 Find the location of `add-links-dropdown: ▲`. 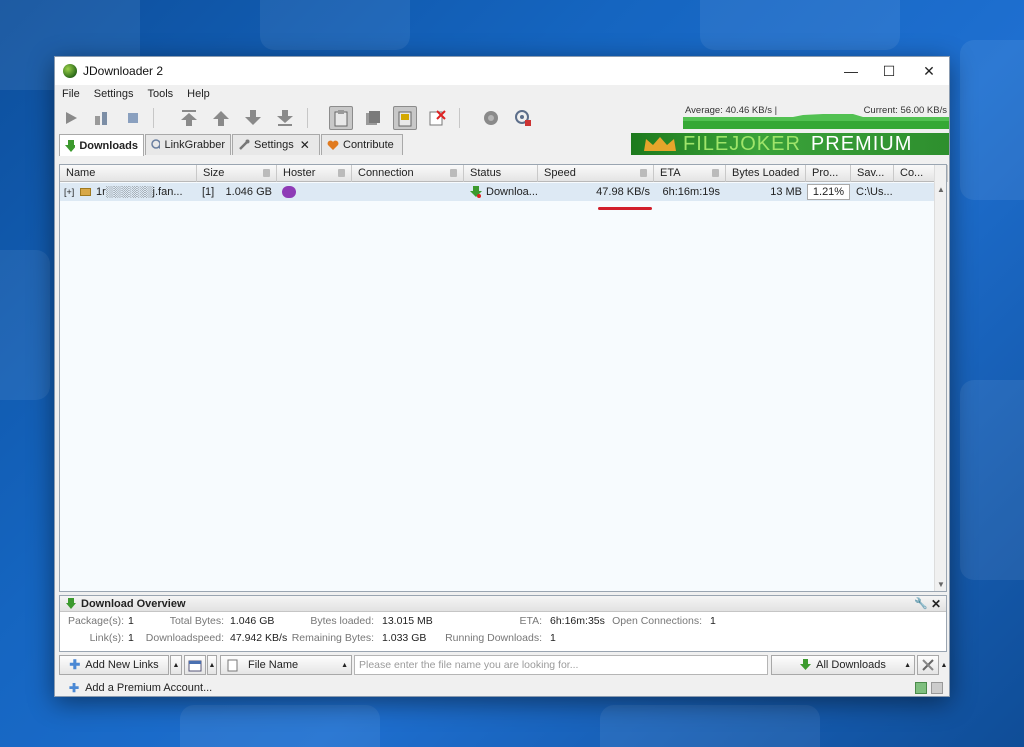

add-links-dropdown: ▲ is located at coordinates (176, 665).